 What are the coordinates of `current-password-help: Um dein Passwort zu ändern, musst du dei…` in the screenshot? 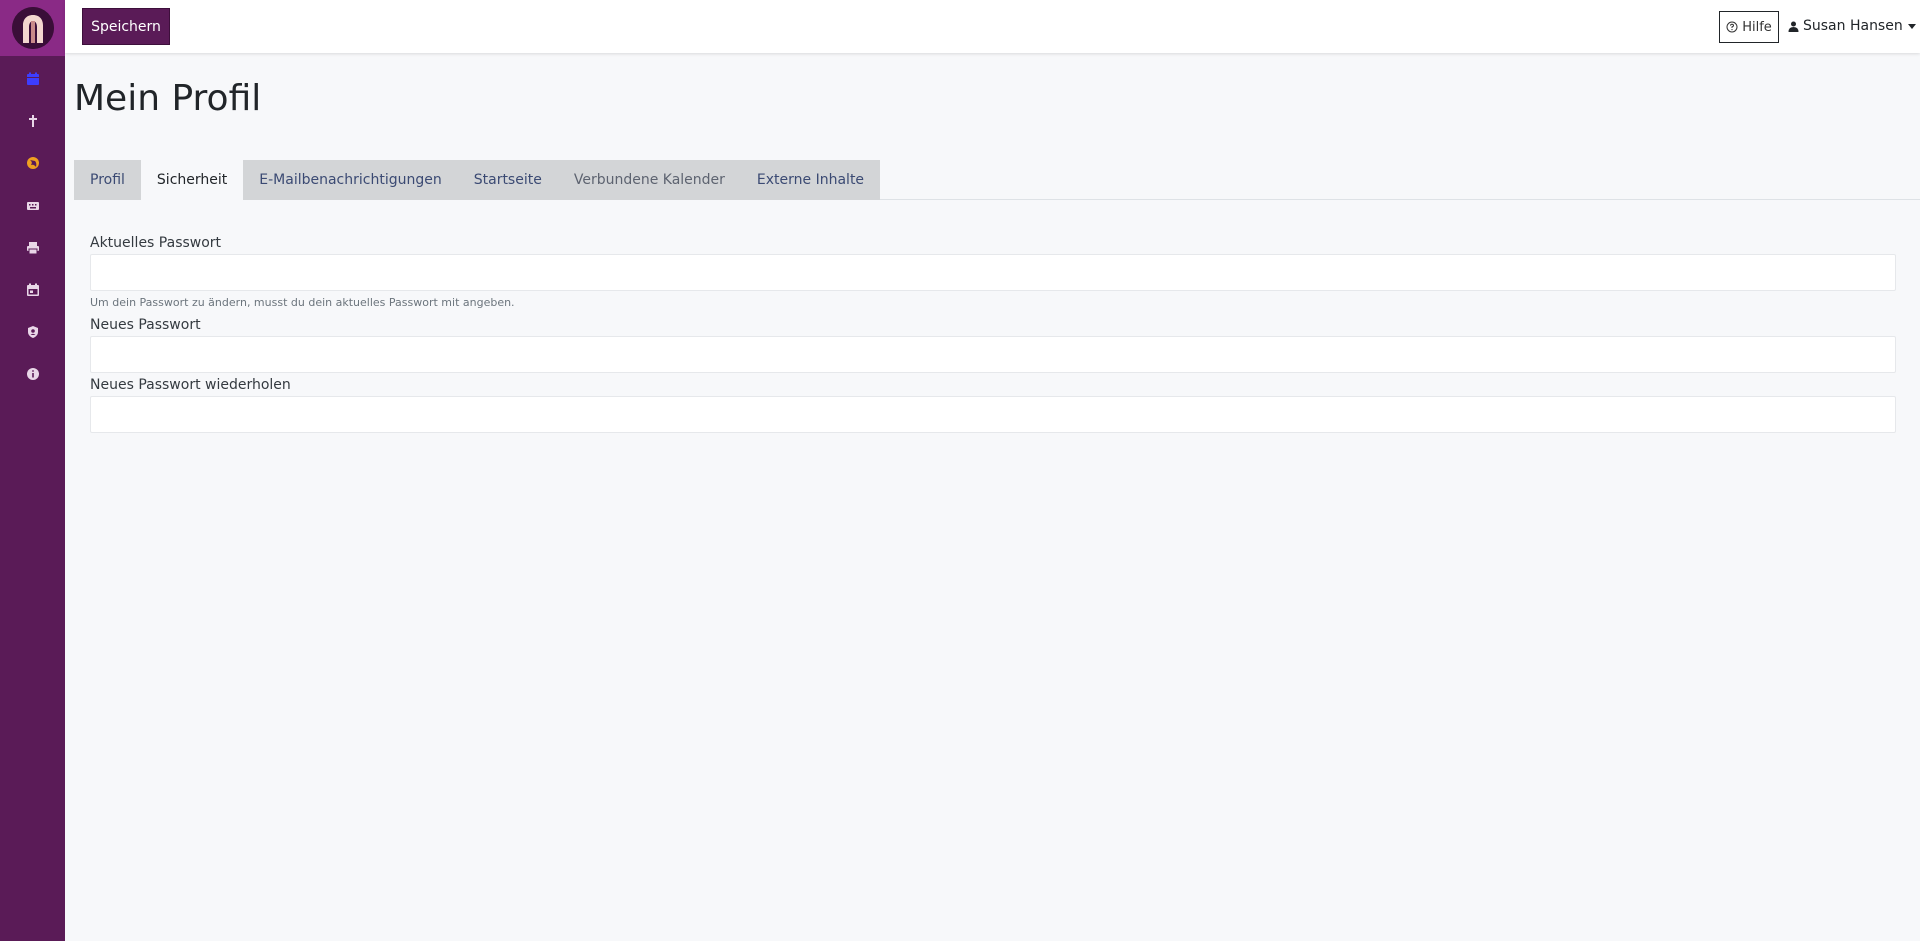 It's located at (302, 302).